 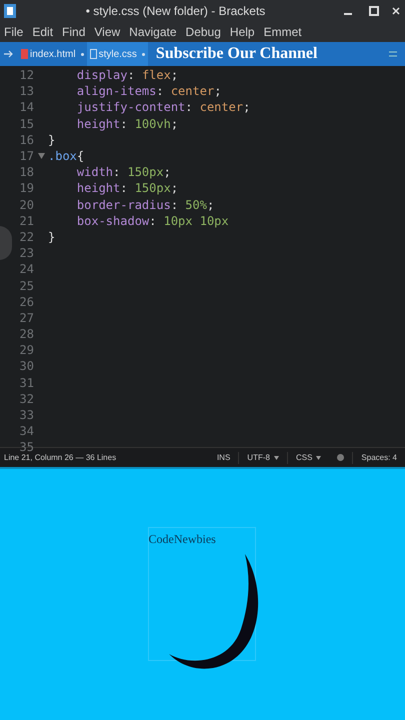 I want to click on line-number: 34, so click(x=26, y=431).